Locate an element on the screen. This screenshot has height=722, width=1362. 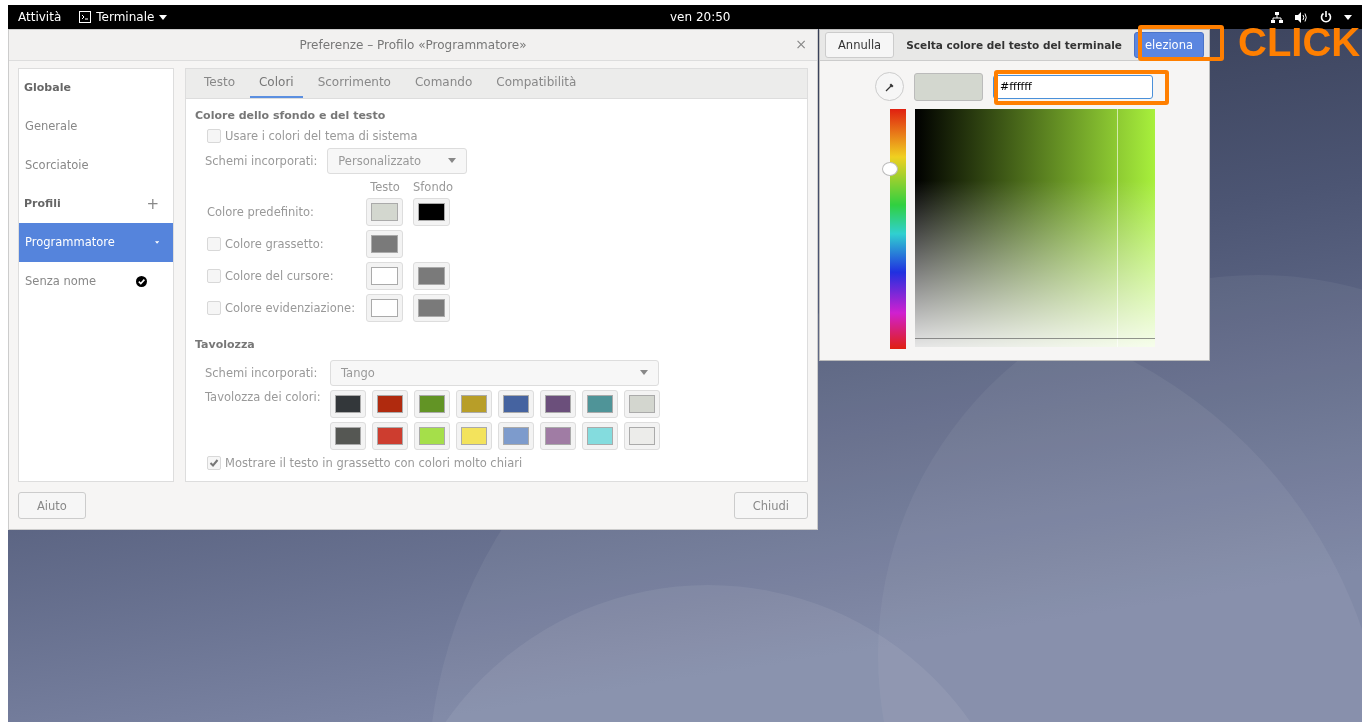
eyedropper-button is located at coordinates (889, 86).